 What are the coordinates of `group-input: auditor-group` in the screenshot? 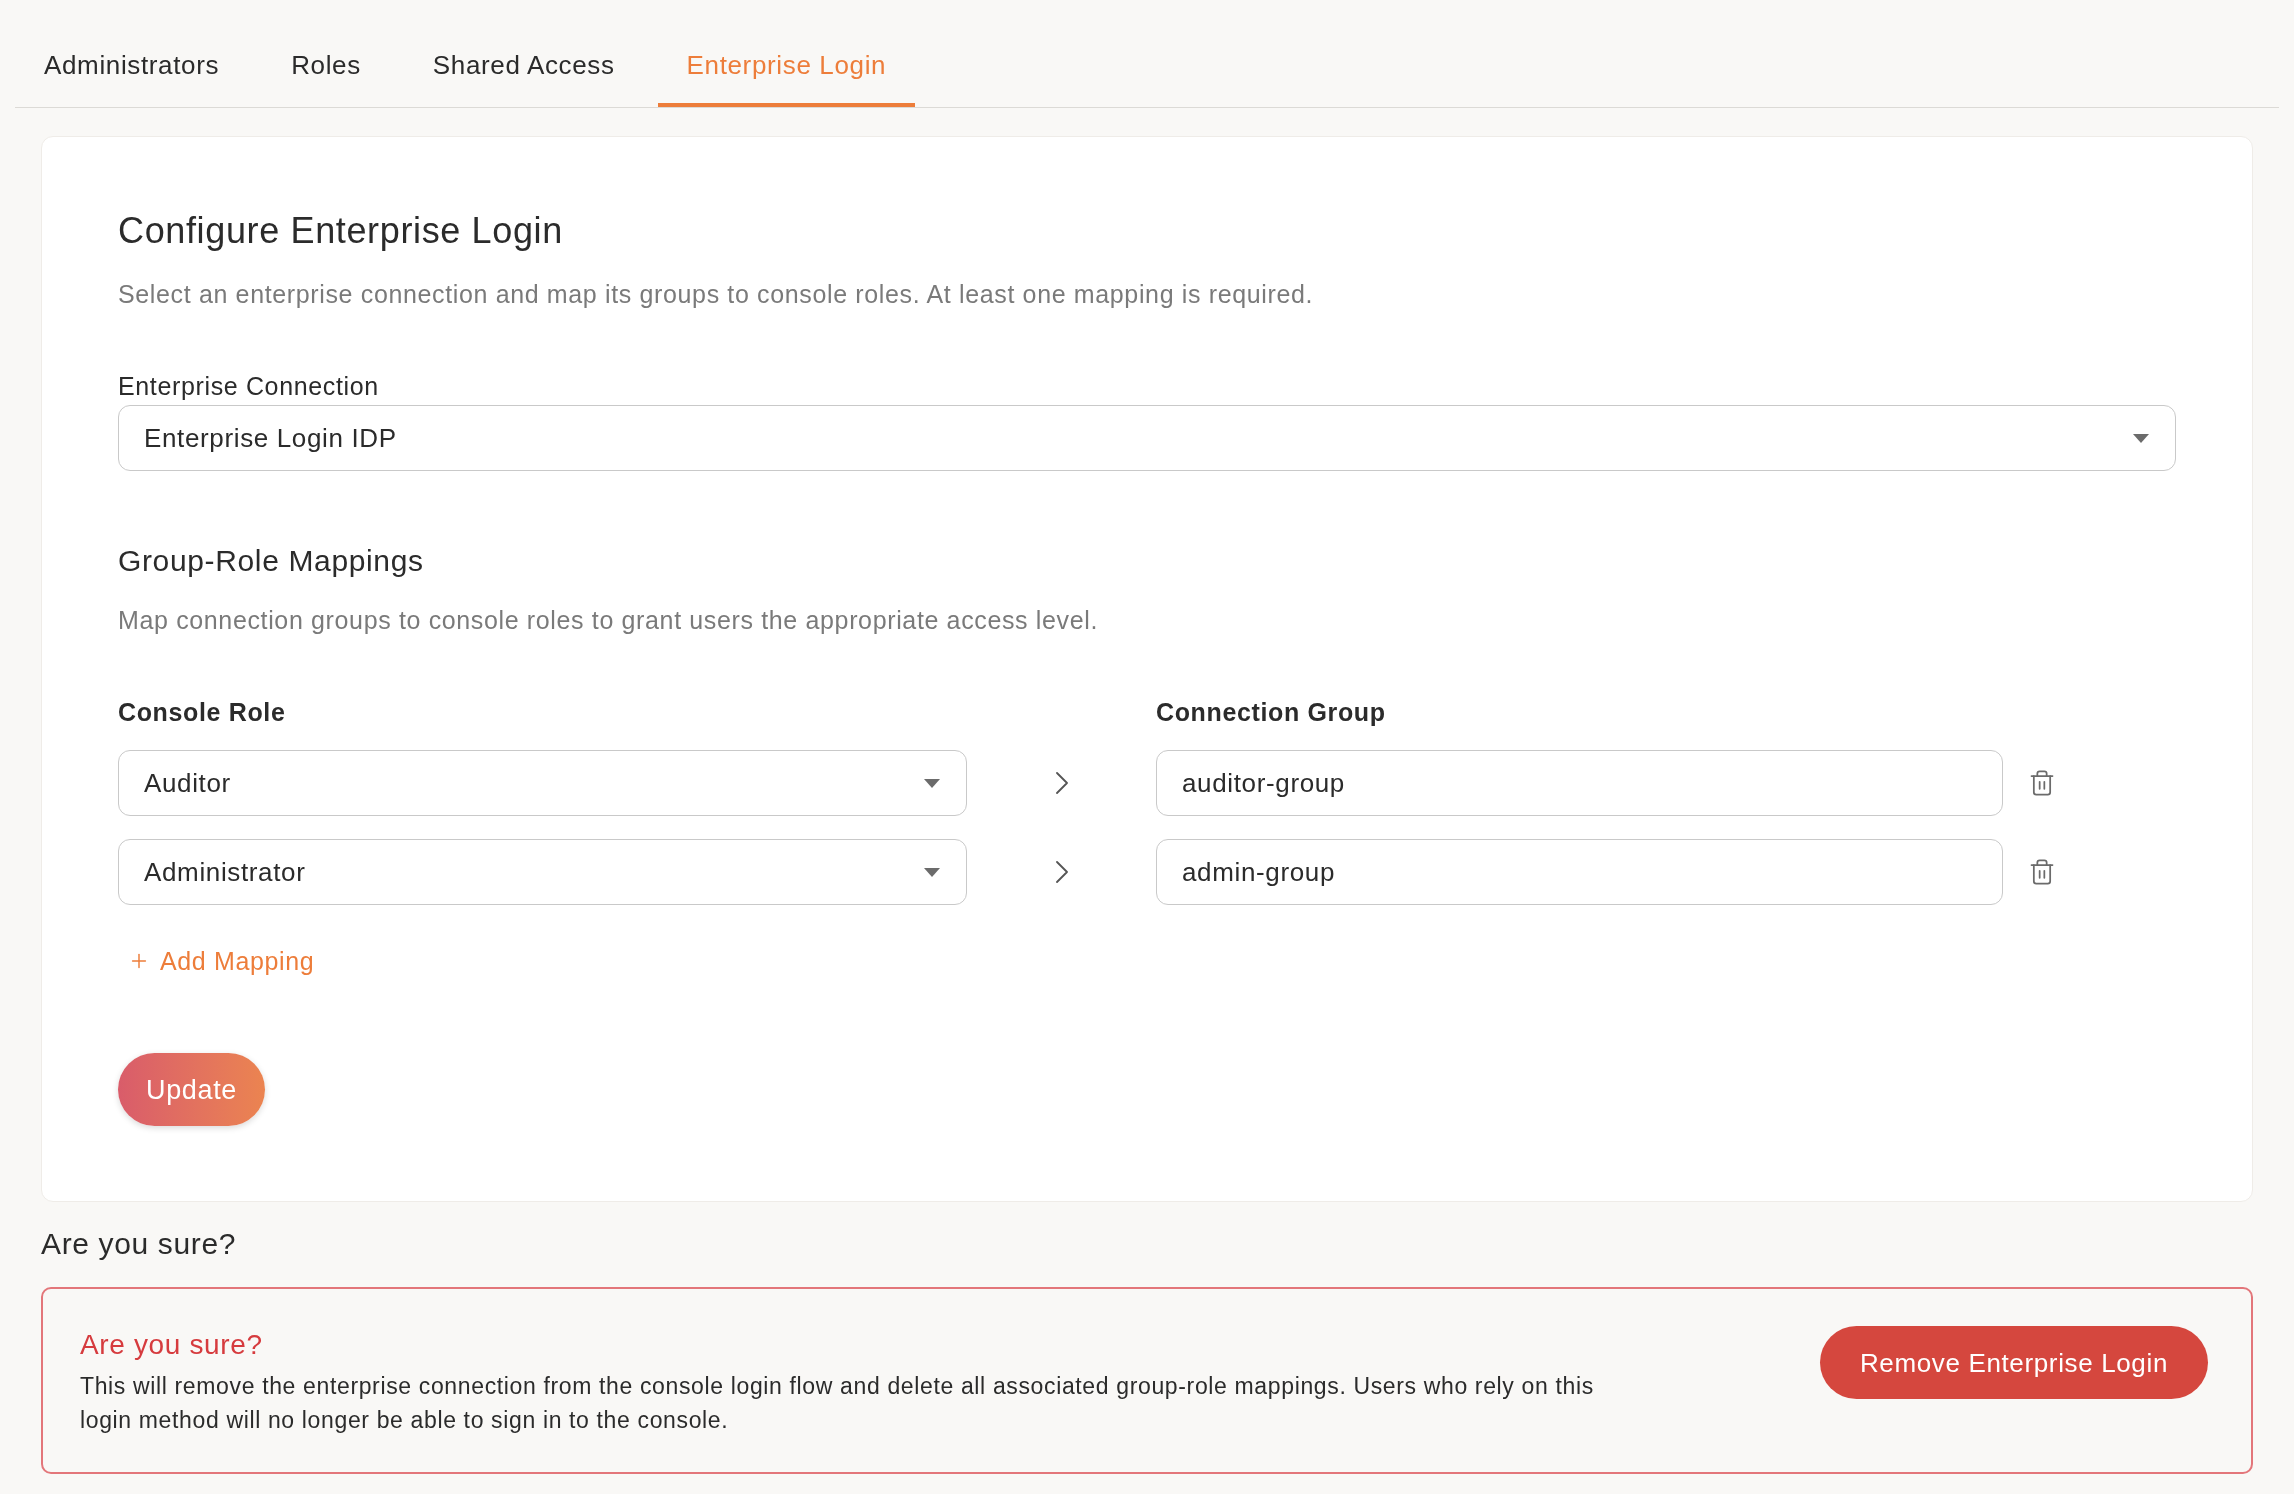 It's located at (1579, 783).